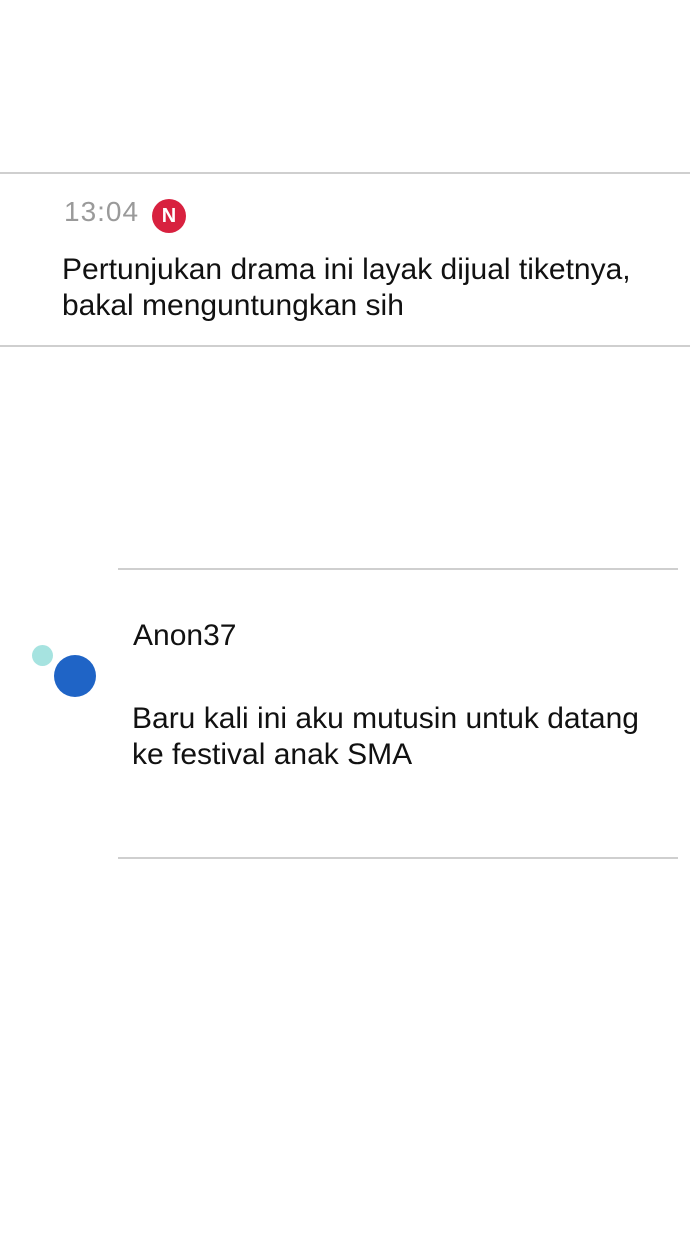  Describe the element at coordinates (185, 635) in the screenshot. I see `chat-username: Anon37` at that location.